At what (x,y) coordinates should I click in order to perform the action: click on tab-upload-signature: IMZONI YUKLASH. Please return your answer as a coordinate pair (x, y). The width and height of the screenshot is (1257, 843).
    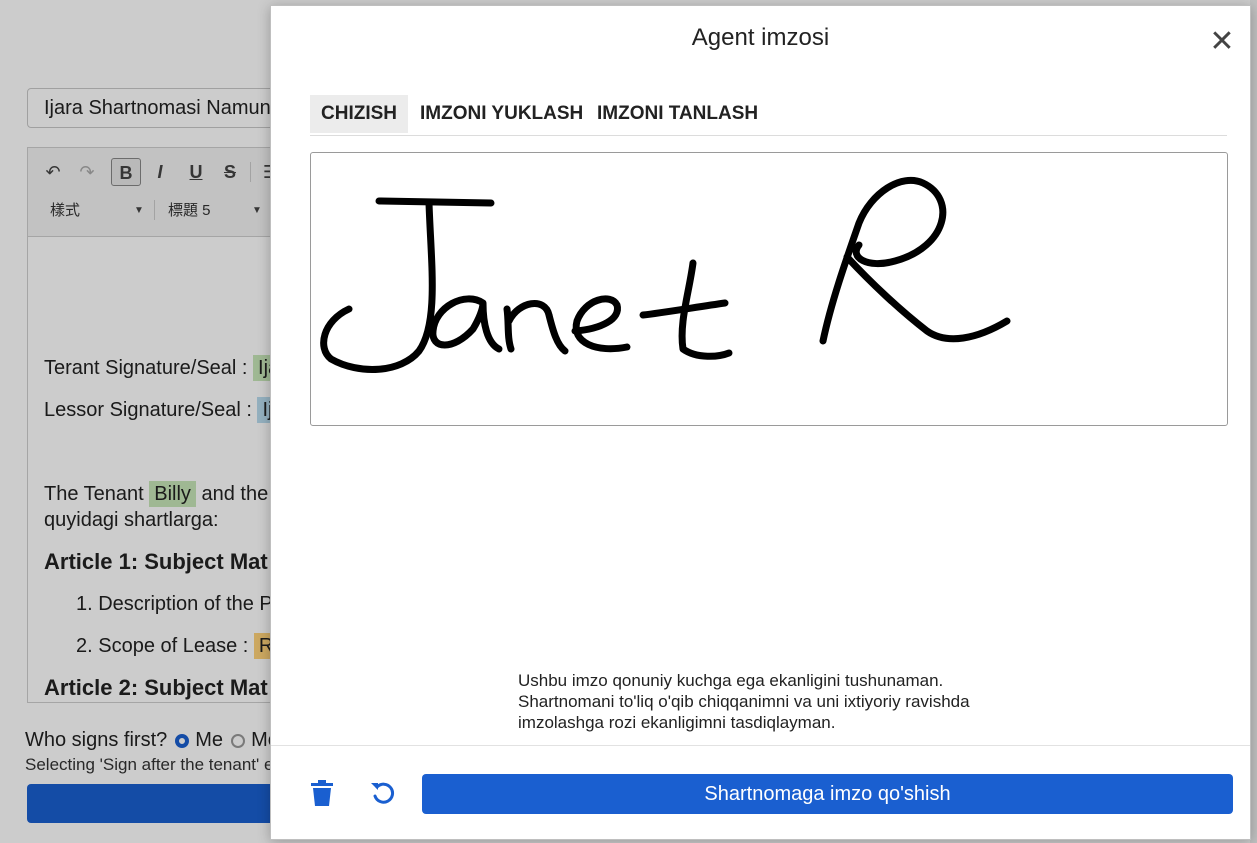
    Looking at the image, I should click on (501, 114).